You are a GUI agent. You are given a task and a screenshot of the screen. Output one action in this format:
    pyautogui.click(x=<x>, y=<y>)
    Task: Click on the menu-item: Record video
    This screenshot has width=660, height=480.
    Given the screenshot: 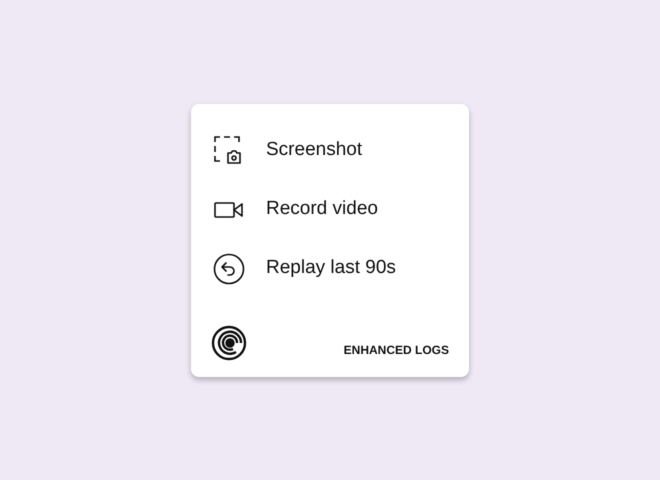 What is the action you would take?
    pyautogui.click(x=330, y=209)
    